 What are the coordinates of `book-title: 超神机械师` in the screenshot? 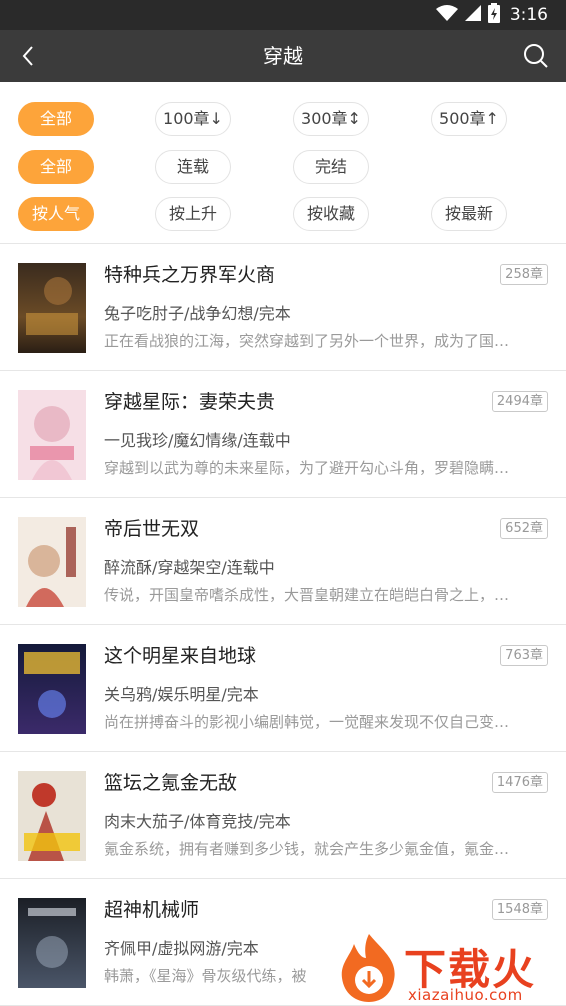 It's located at (152, 910).